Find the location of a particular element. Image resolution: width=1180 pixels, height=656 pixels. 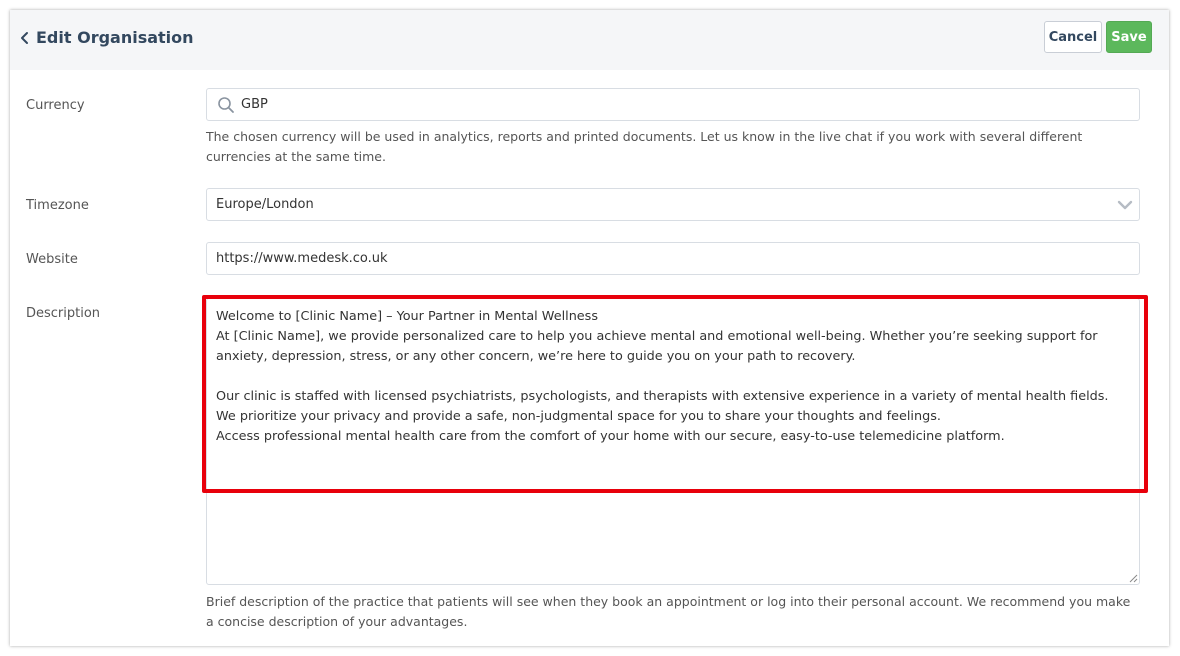

resize-handle-icon is located at coordinates (1133, 578).